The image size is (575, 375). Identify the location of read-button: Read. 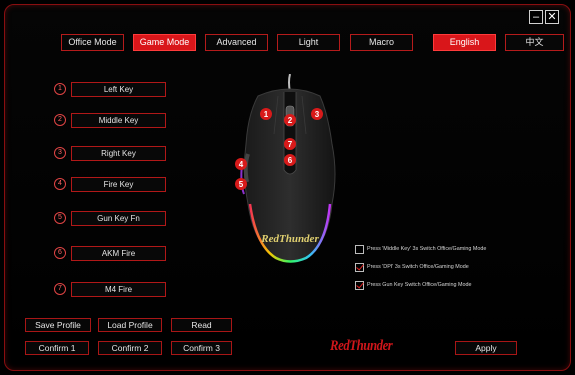
(201, 325).